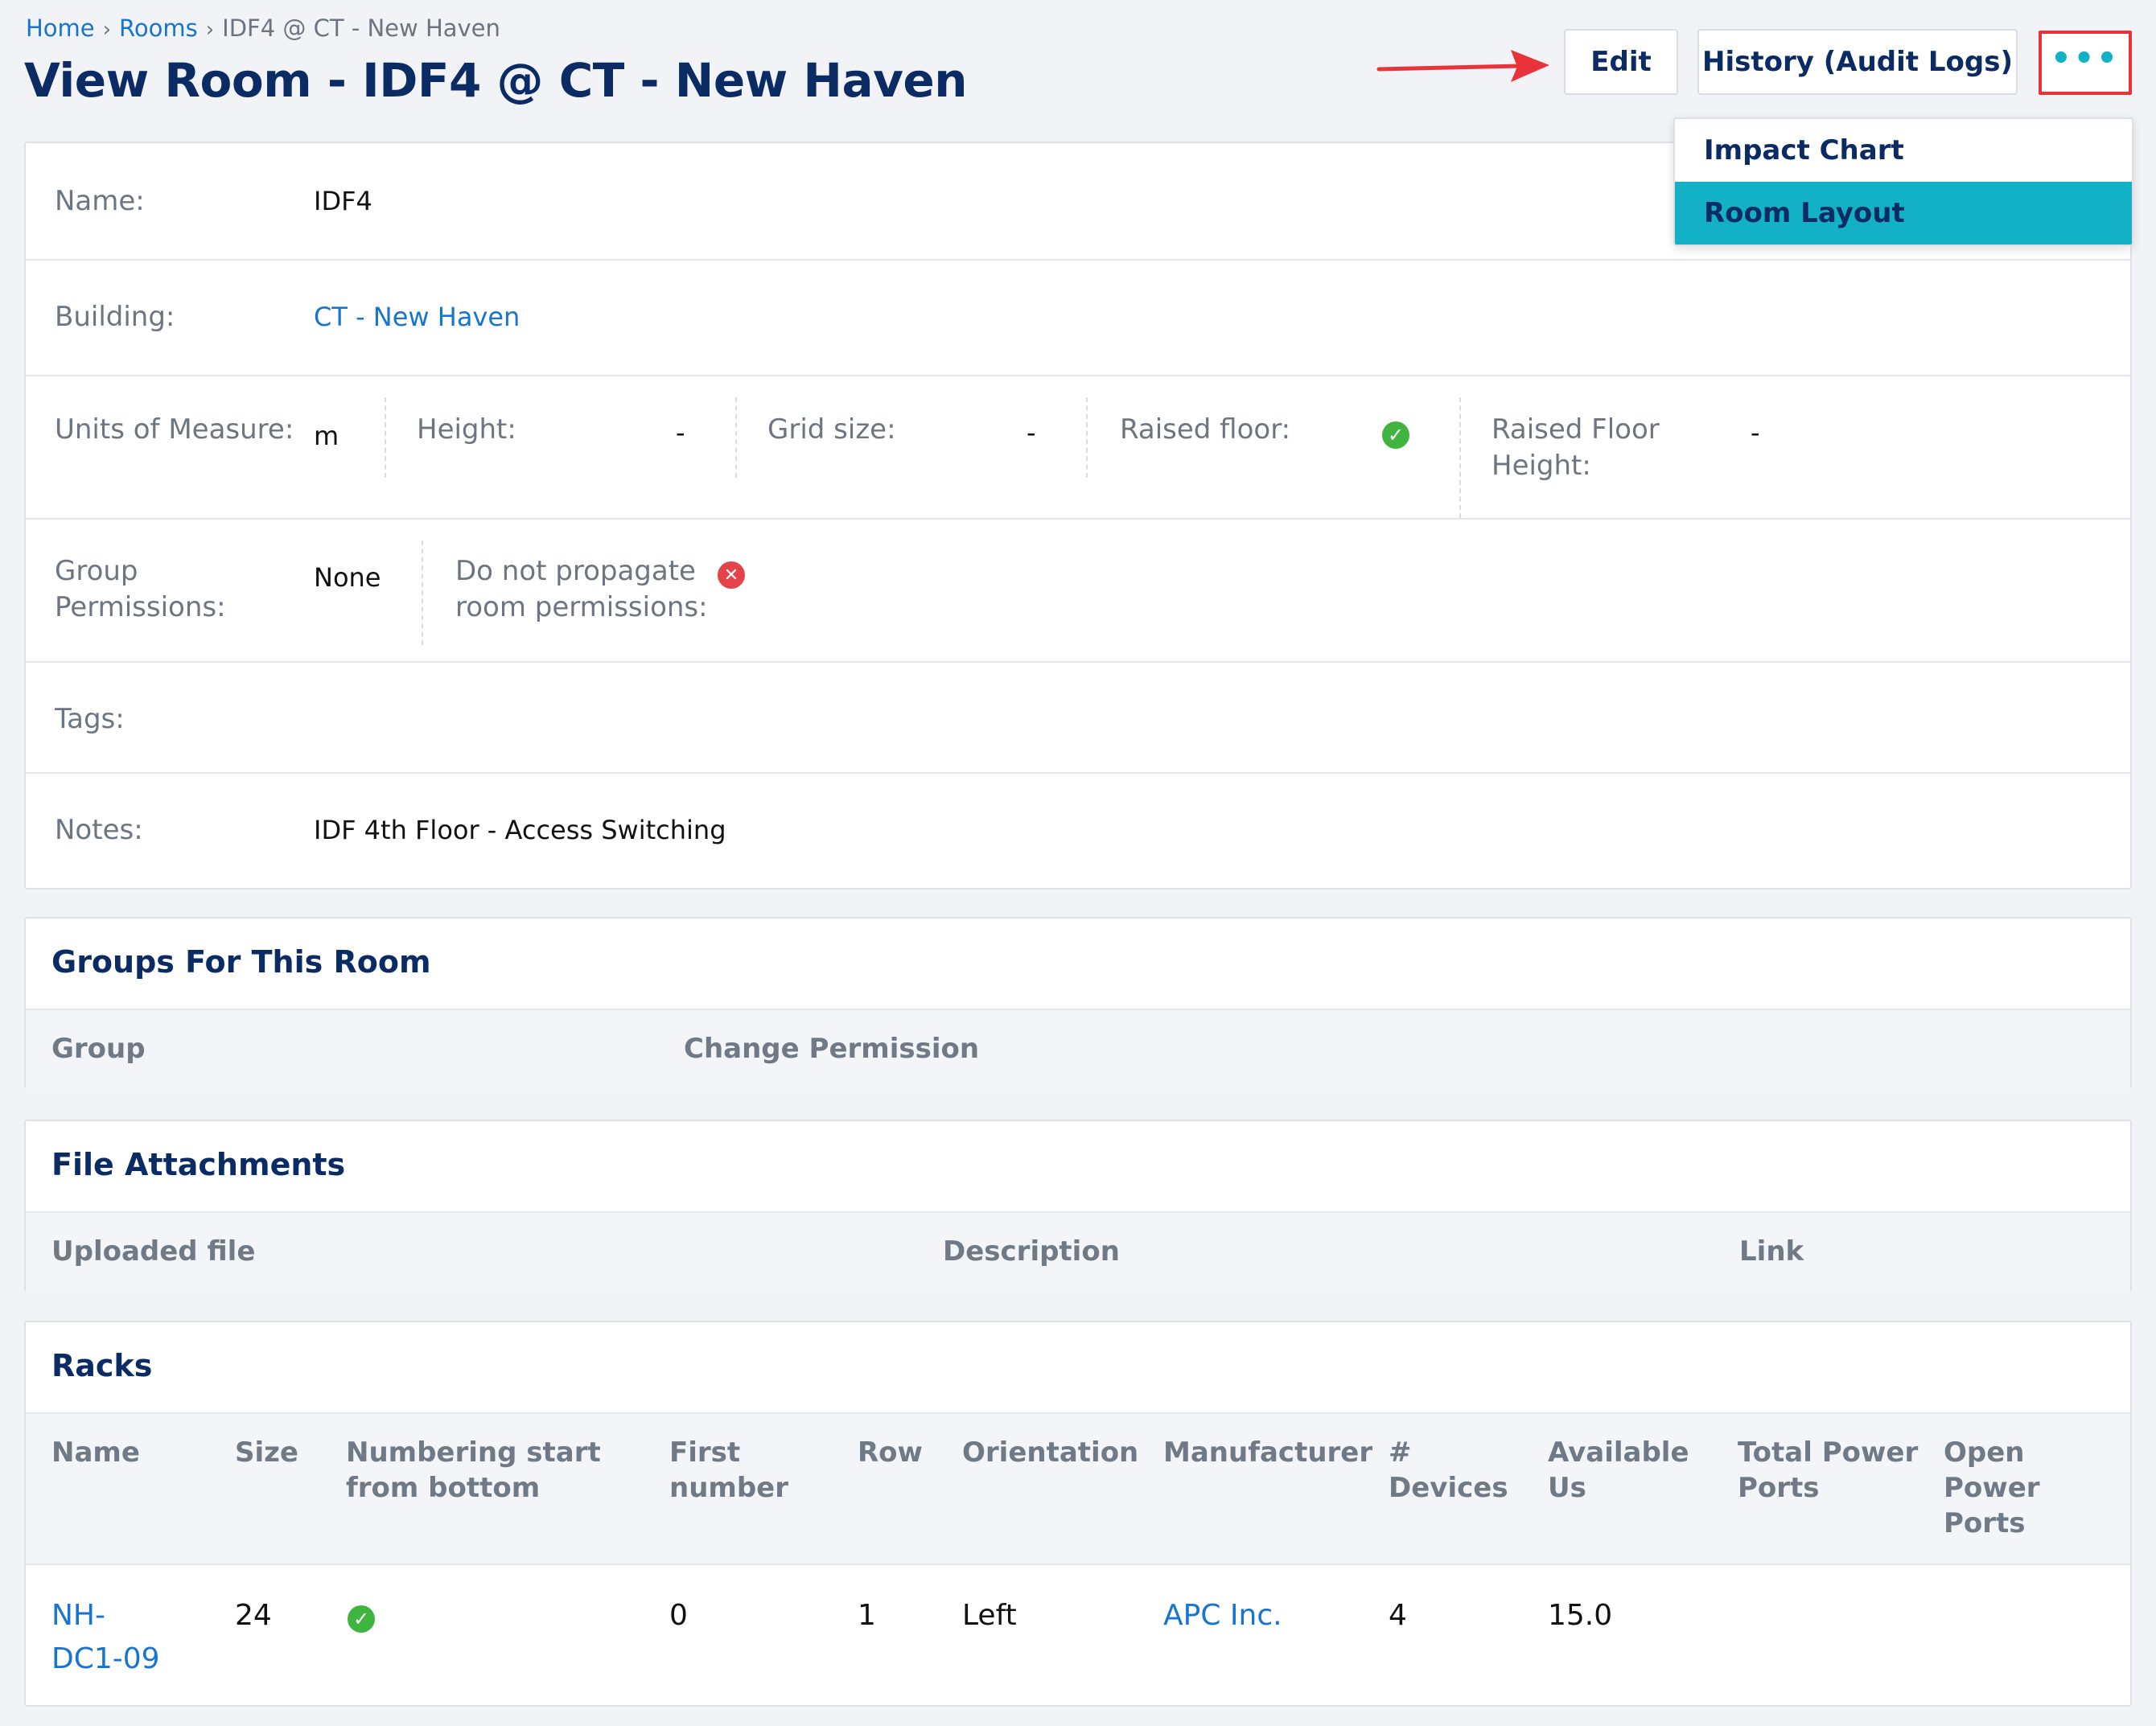  I want to click on tags-row: Tags:, so click(1078, 718).